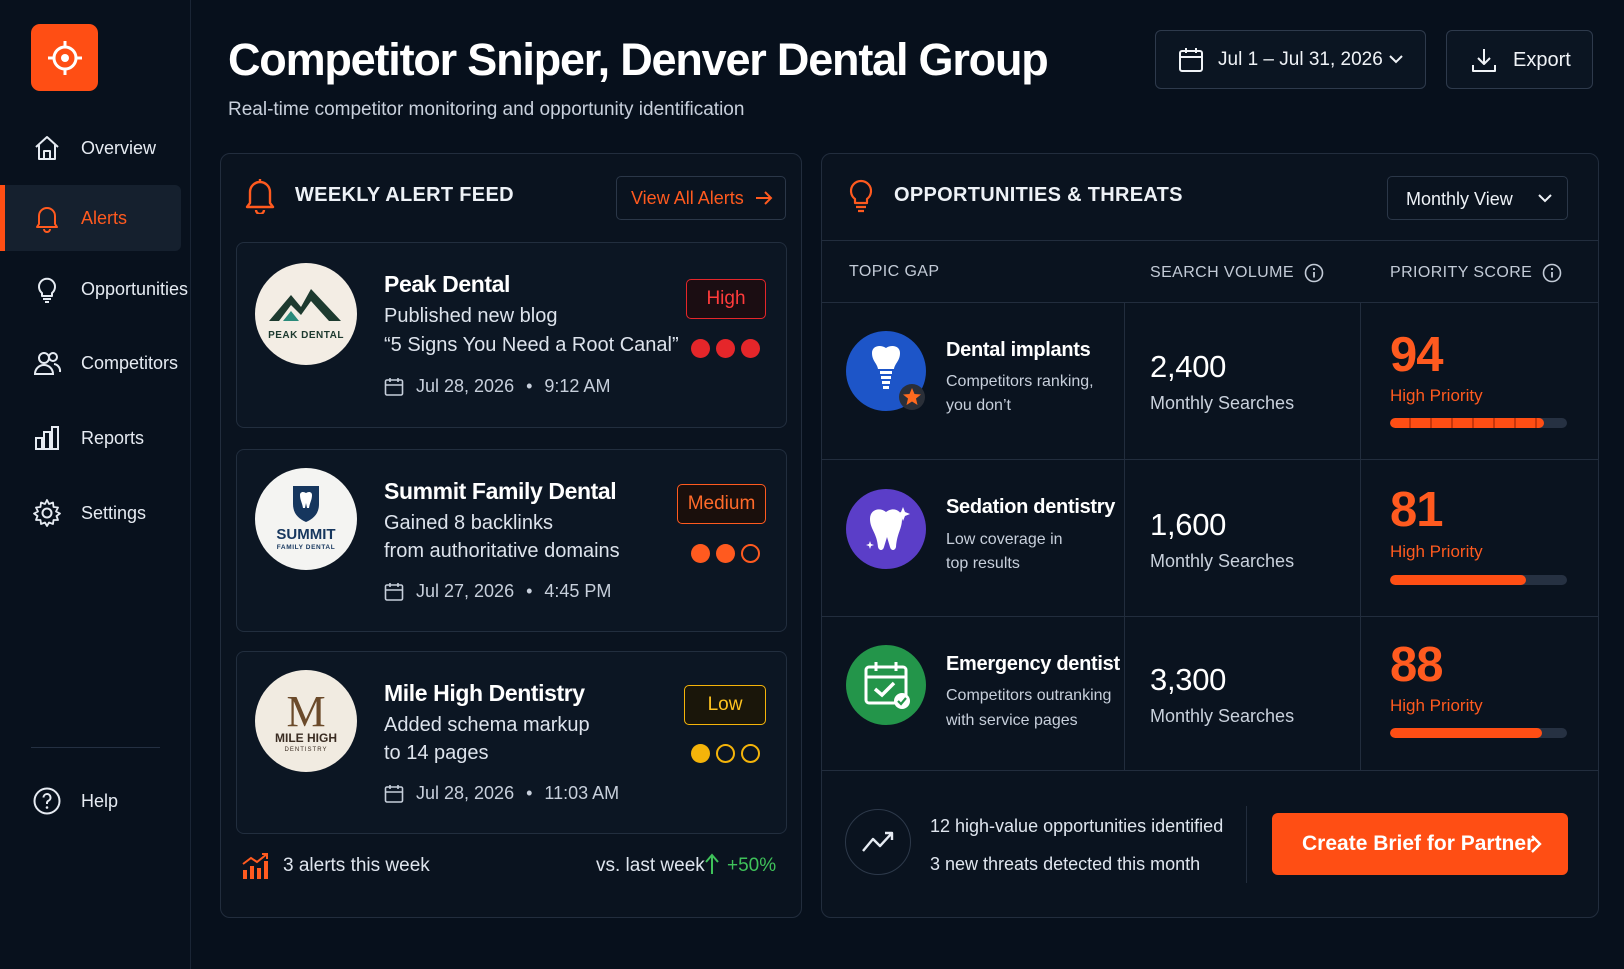 The width and height of the screenshot is (1624, 969). I want to click on date-range-value: Jul 1 – Jul 31, 2026, so click(1300, 59).